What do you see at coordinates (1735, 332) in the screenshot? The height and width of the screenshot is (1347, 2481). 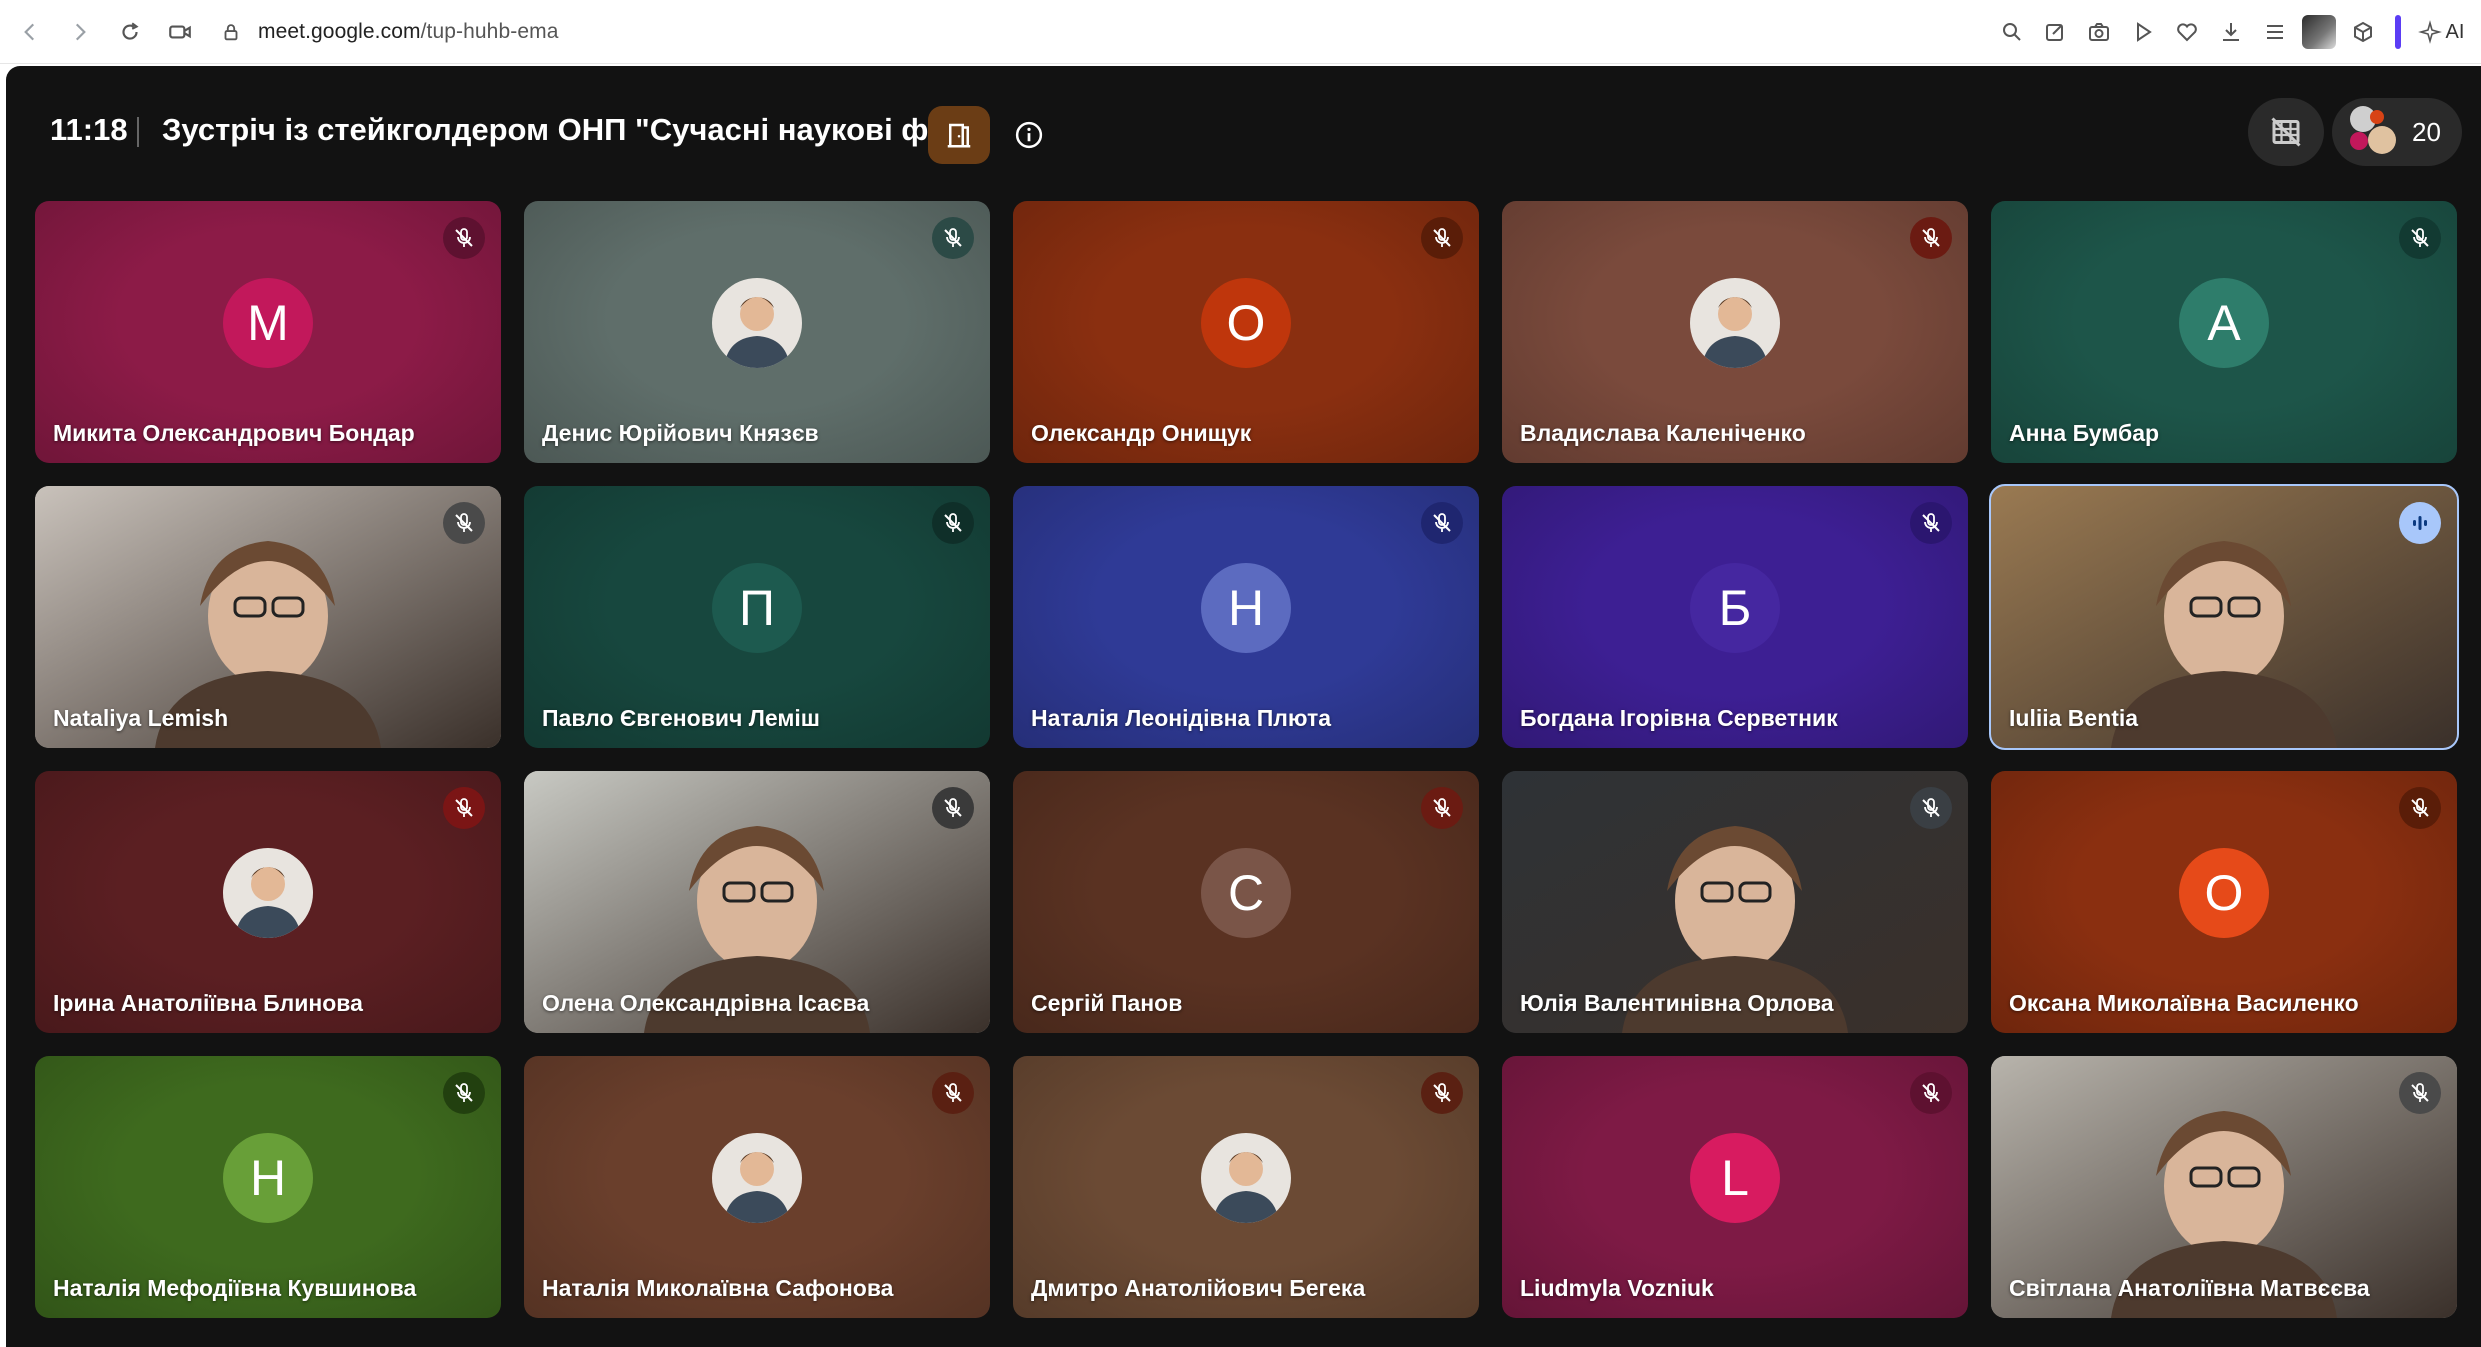 I see `participant-tile: Владислава Каленіченко` at bounding box center [1735, 332].